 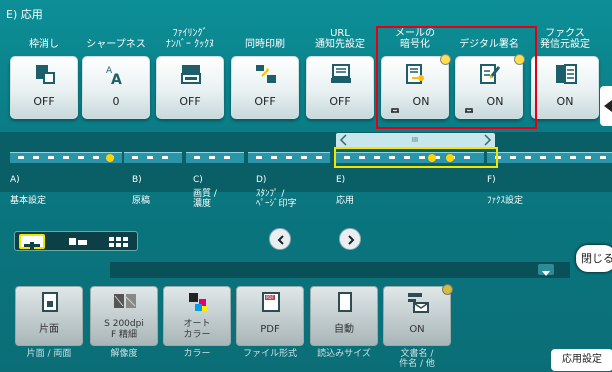 What do you see at coordinates (345, 201) in the screenshot?
I see `category-name: 応用` at bounding box center [345, 201].